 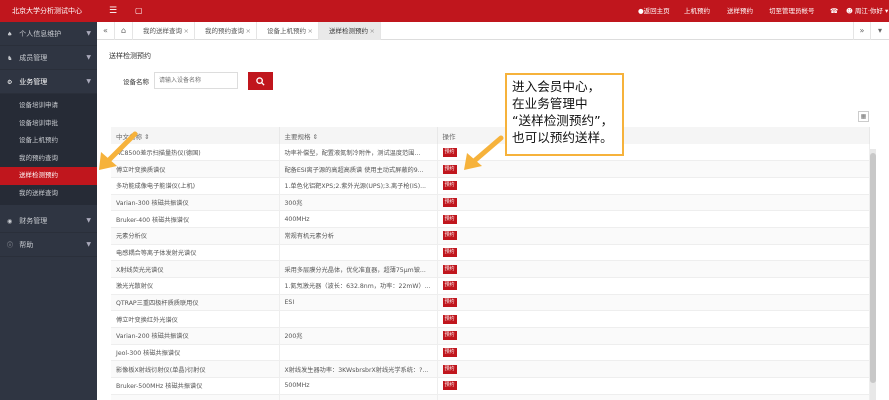 I want to click on scrollbar, so click(x=873, y=274).